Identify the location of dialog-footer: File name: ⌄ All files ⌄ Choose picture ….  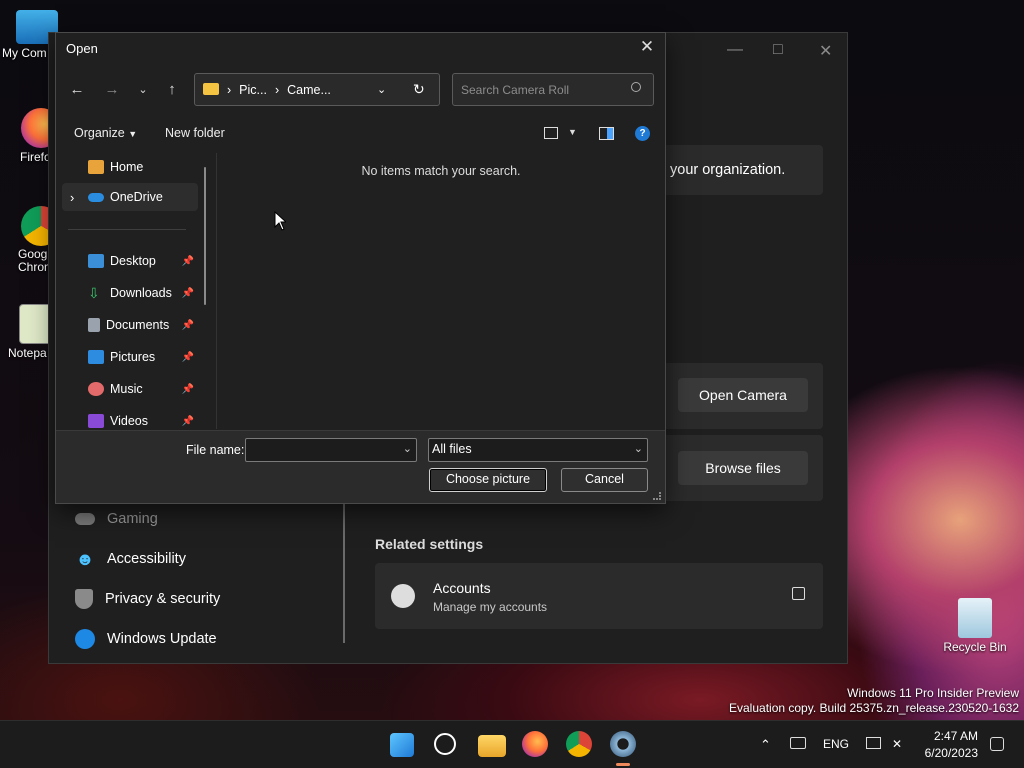
(360, 466).